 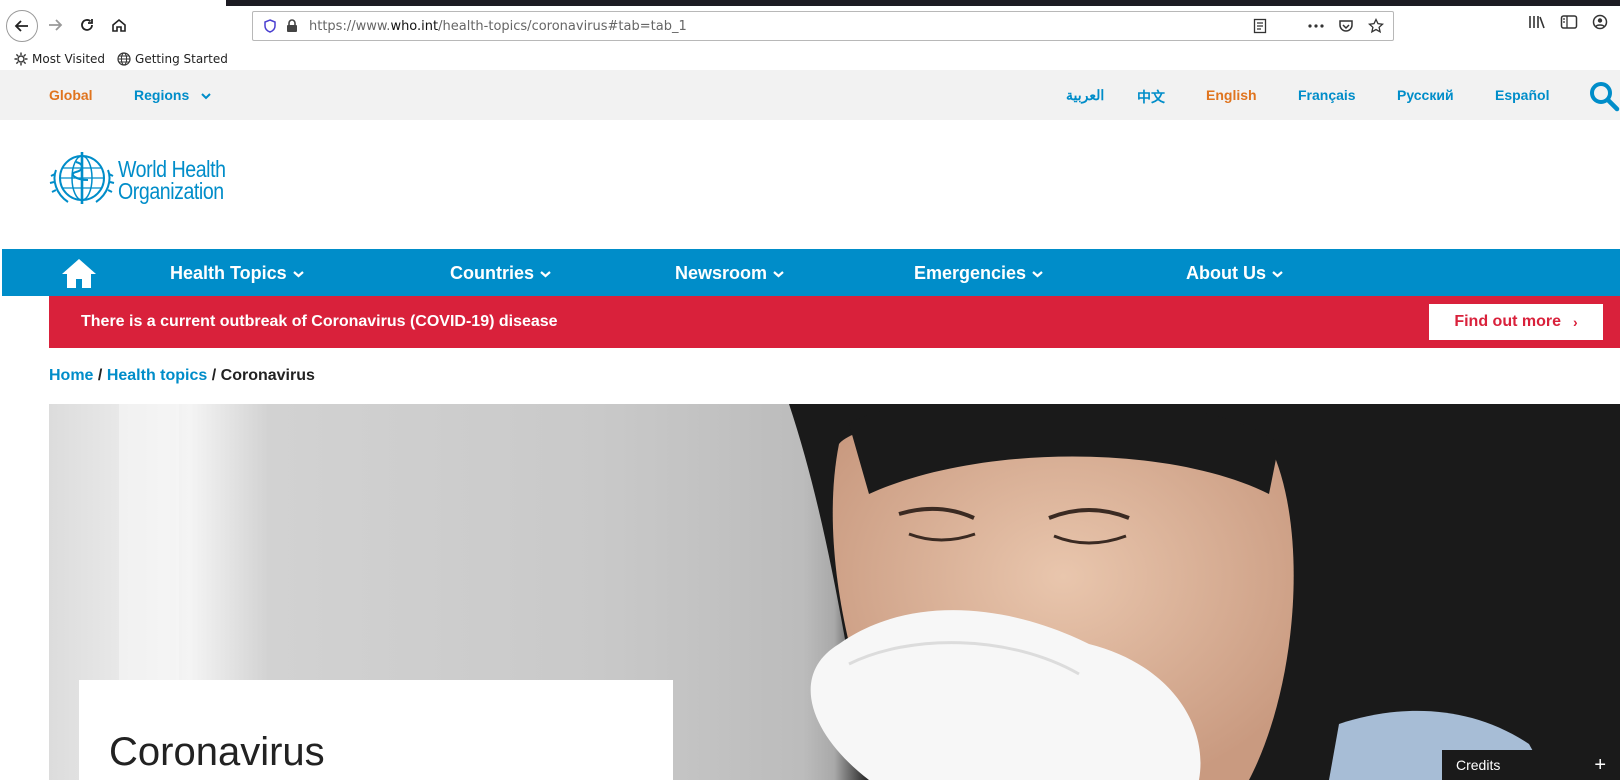 What do you see at coordinates (71, 375) in the screenshot?
I see `breadcrumb-home: Home` at bounding box center [71, 375].